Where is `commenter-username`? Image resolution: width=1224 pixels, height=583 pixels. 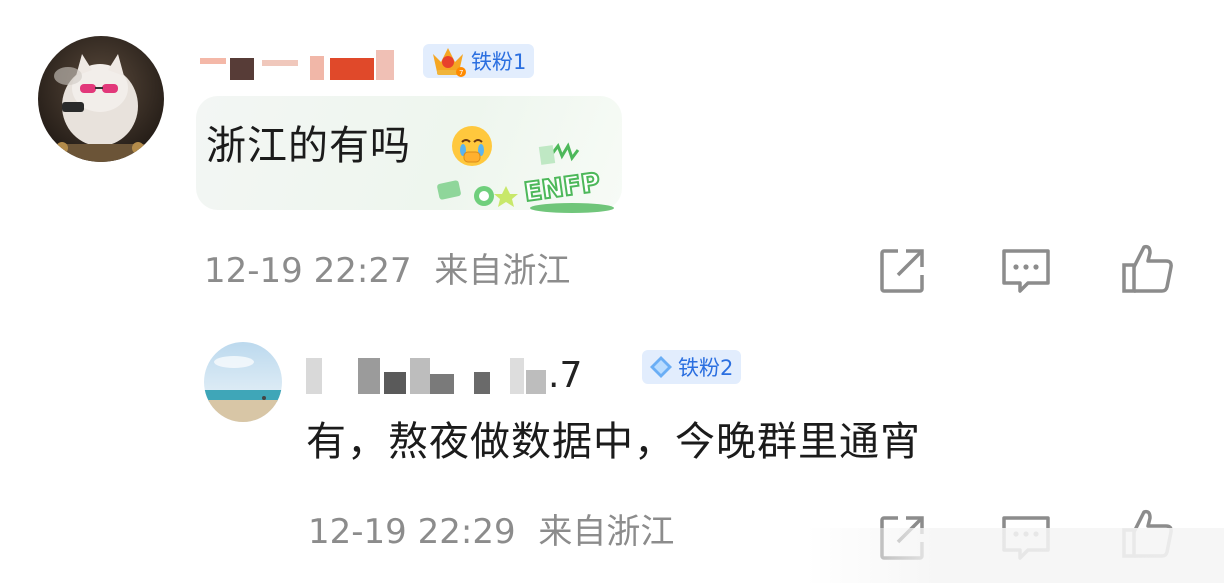 commenter-username is located at coordinates (305, 61).